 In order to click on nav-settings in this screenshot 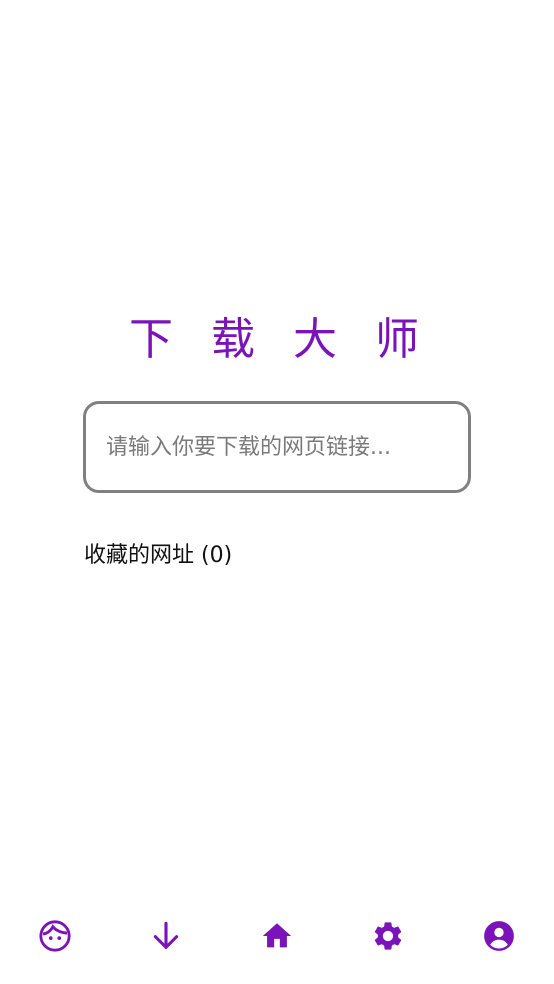, I will do `click(388, 936)`.